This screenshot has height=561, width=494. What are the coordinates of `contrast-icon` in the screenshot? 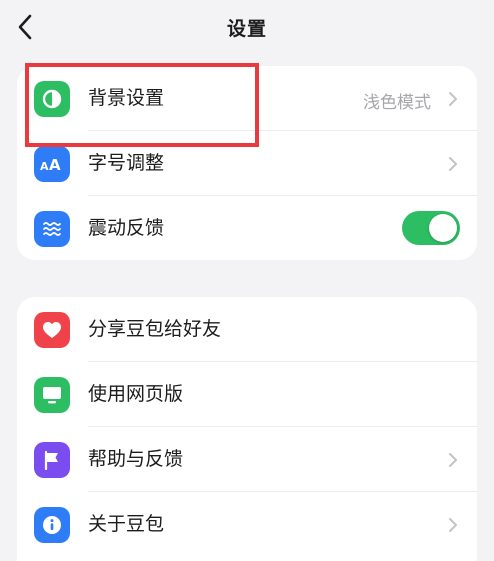 It's located at (52, 99).